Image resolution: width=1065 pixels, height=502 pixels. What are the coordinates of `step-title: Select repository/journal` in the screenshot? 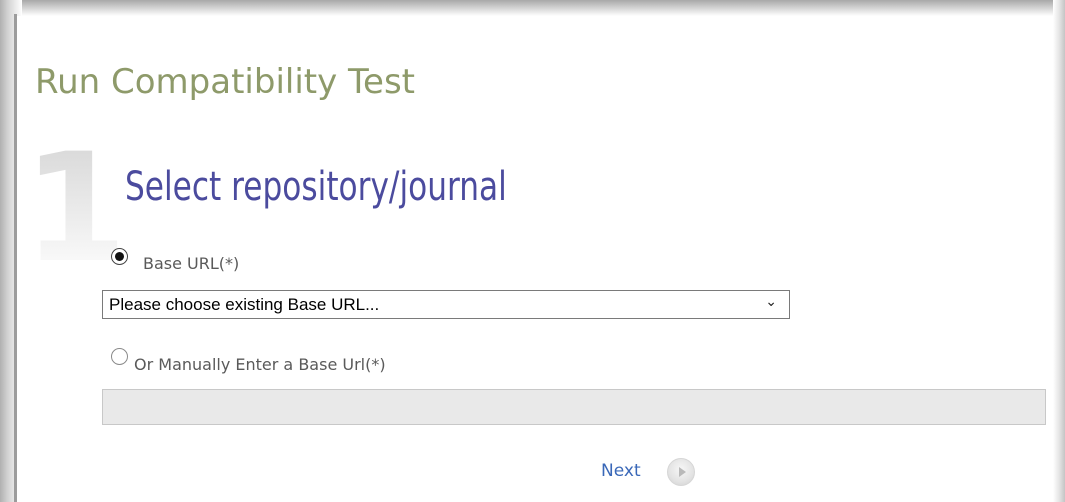 It's located at (316, 187).